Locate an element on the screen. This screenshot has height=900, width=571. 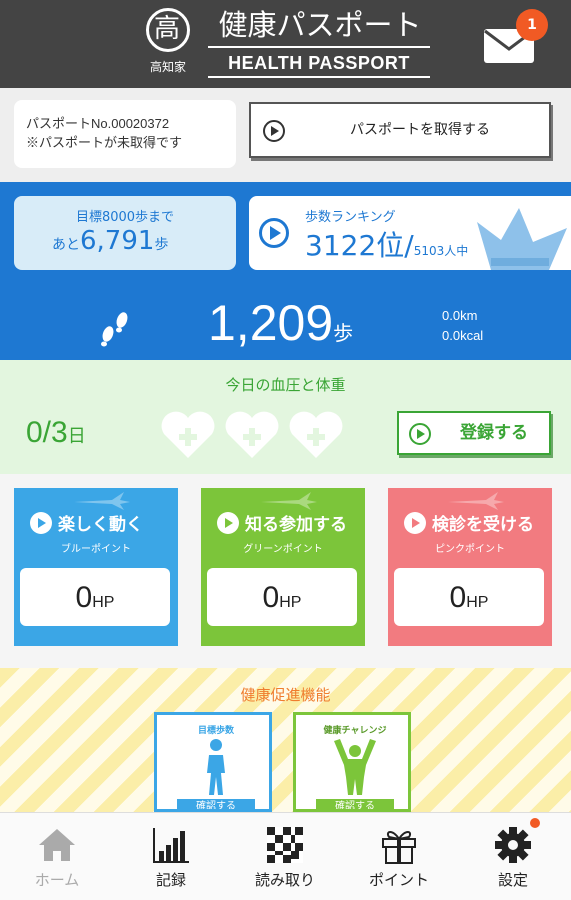
register-label: 登録する is located at coordinates (494, 433).